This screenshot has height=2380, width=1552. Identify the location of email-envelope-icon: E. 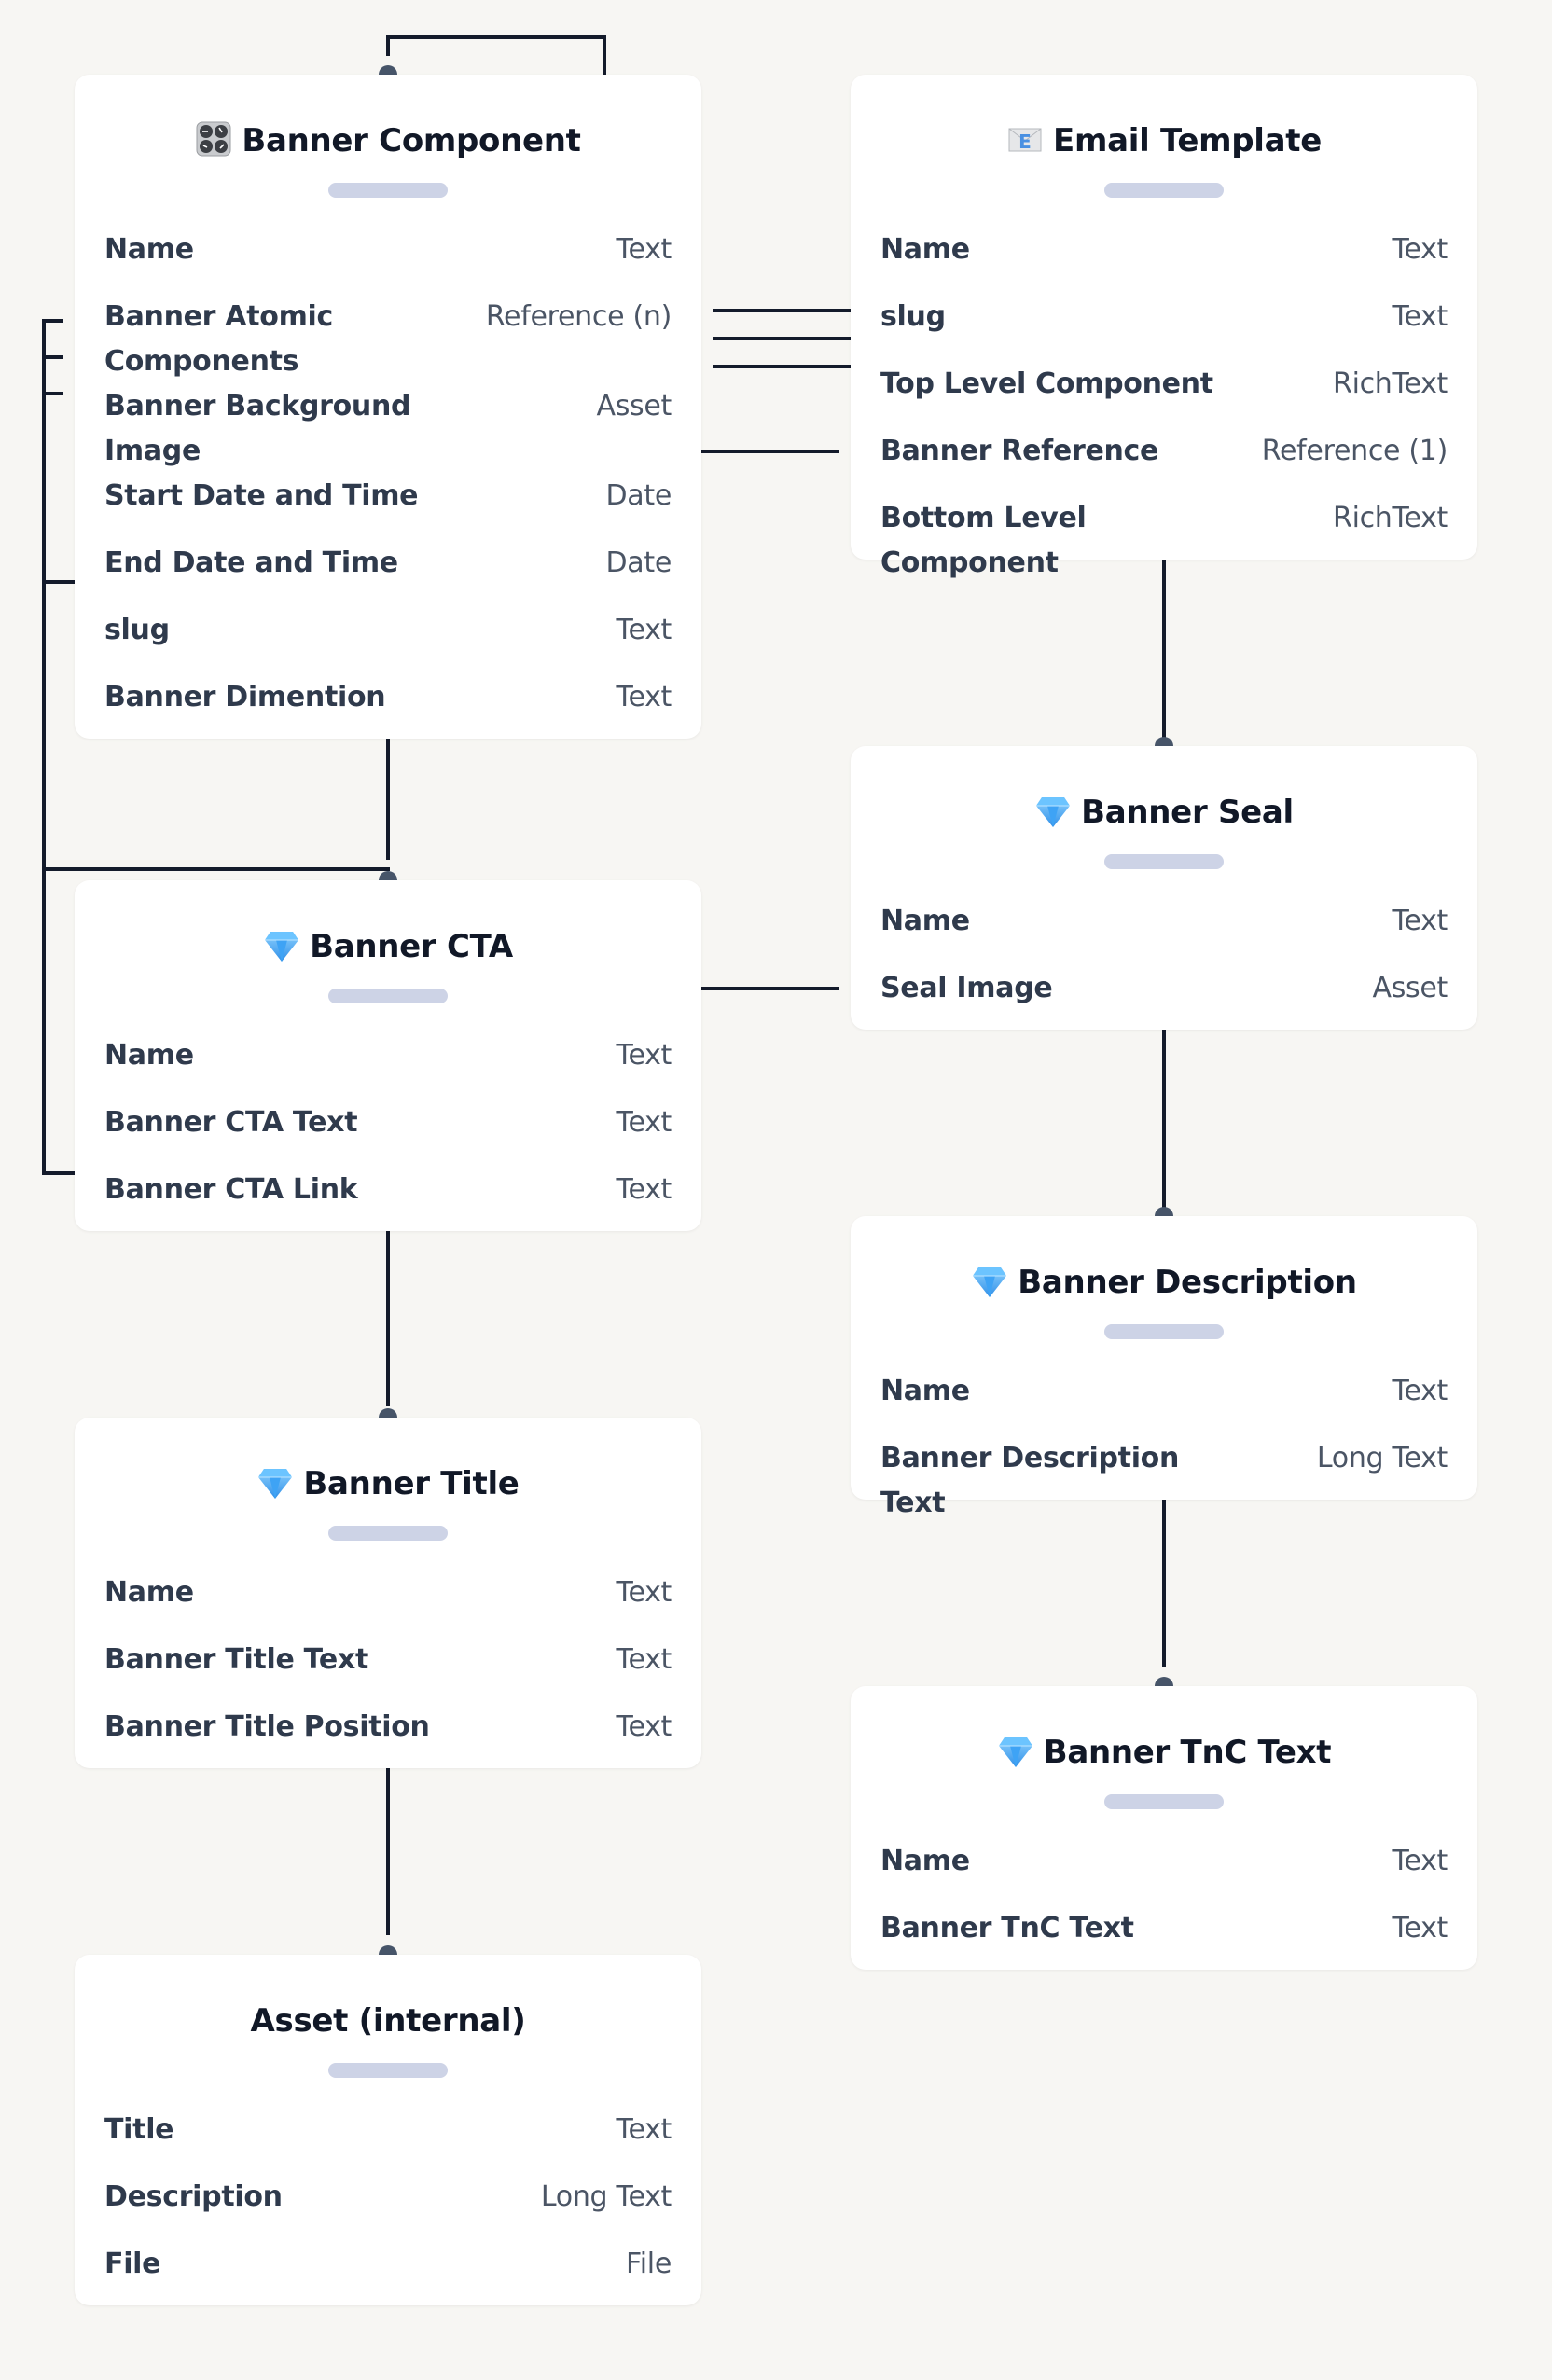
(1025, 140).